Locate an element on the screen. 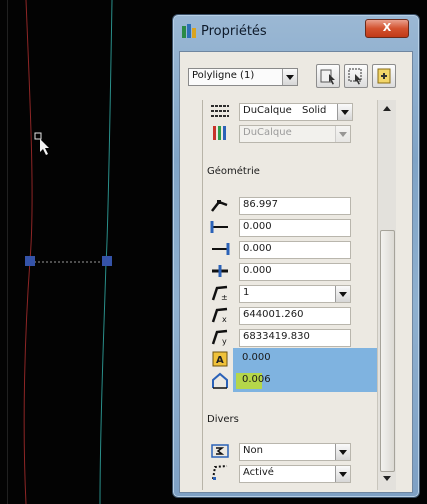  start-width-value: 0.000 is located at coordinates (257, 226).